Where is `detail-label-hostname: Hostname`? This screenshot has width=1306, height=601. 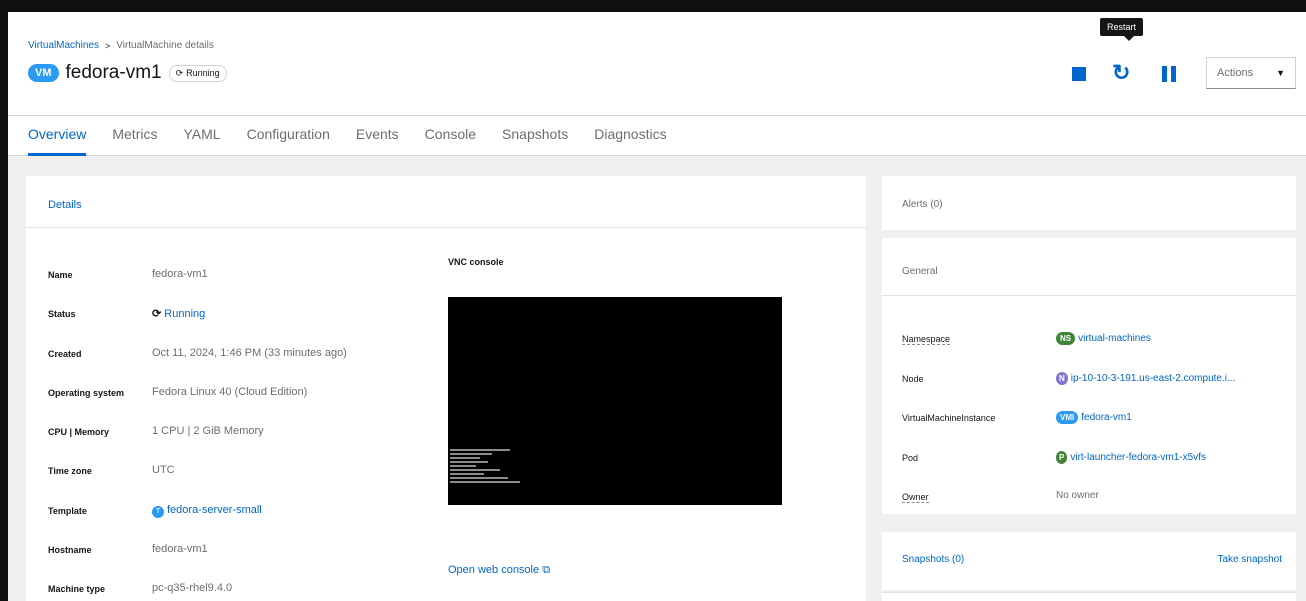 detail-label-hostname: Hostname is located at coordinates (70, 550).